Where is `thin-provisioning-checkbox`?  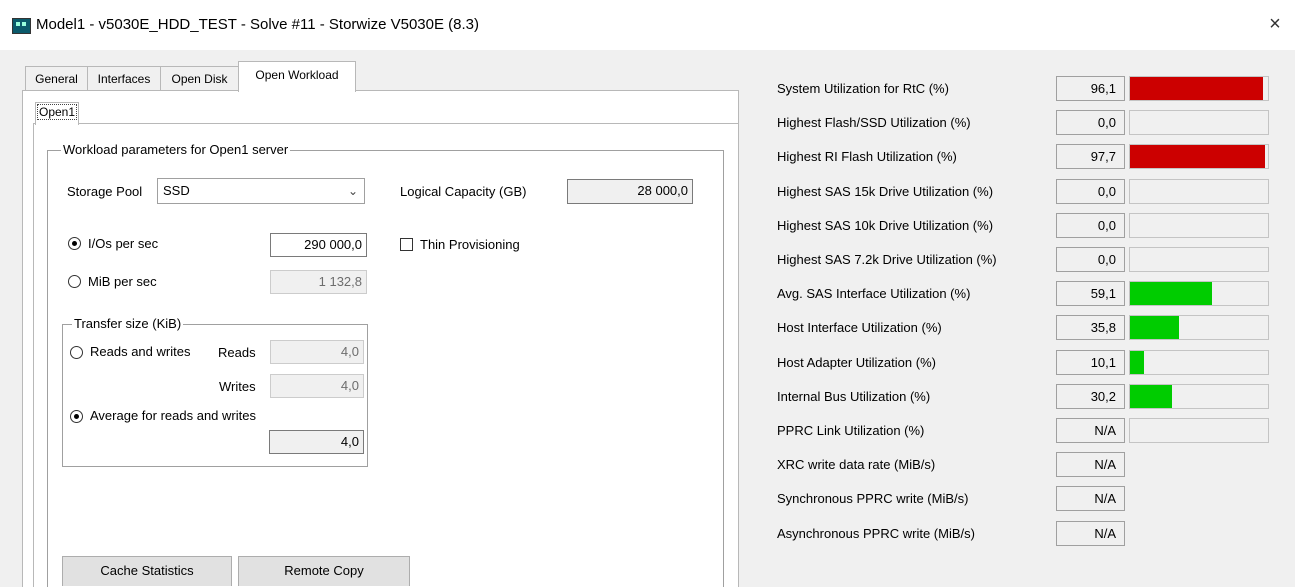 thin-provisioning-checkbox is located at coordinates (406, 244).